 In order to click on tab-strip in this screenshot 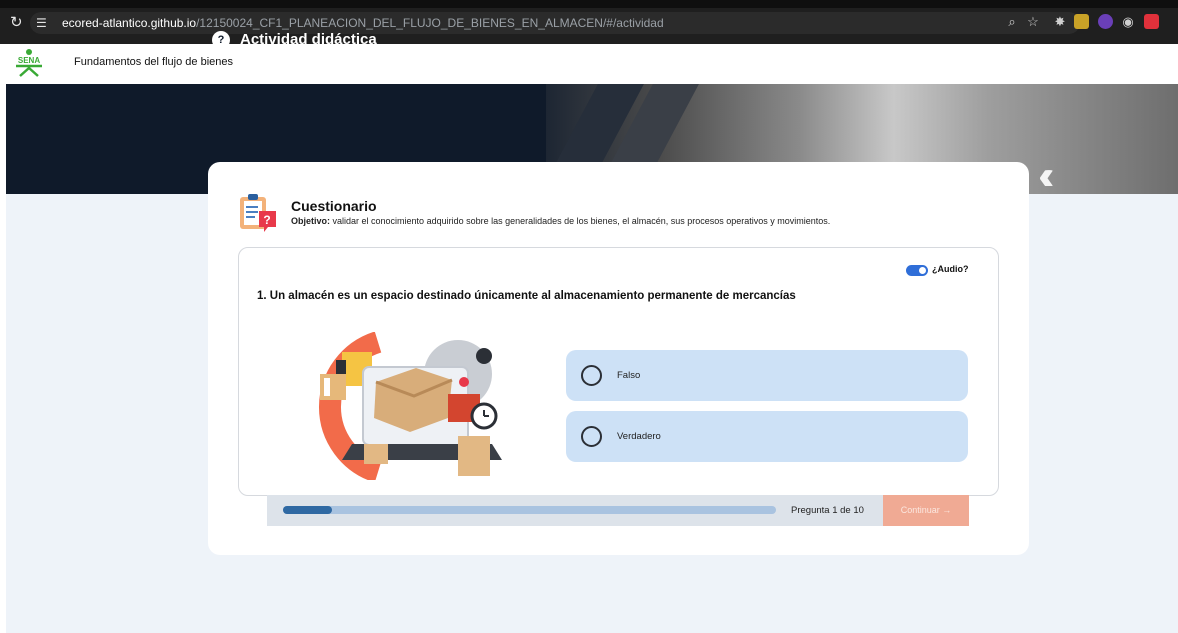, I will do `click(589, 4)`.